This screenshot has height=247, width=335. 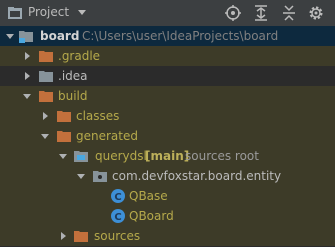 I want to click on dropdown-icon, so click(x=82, y=12).